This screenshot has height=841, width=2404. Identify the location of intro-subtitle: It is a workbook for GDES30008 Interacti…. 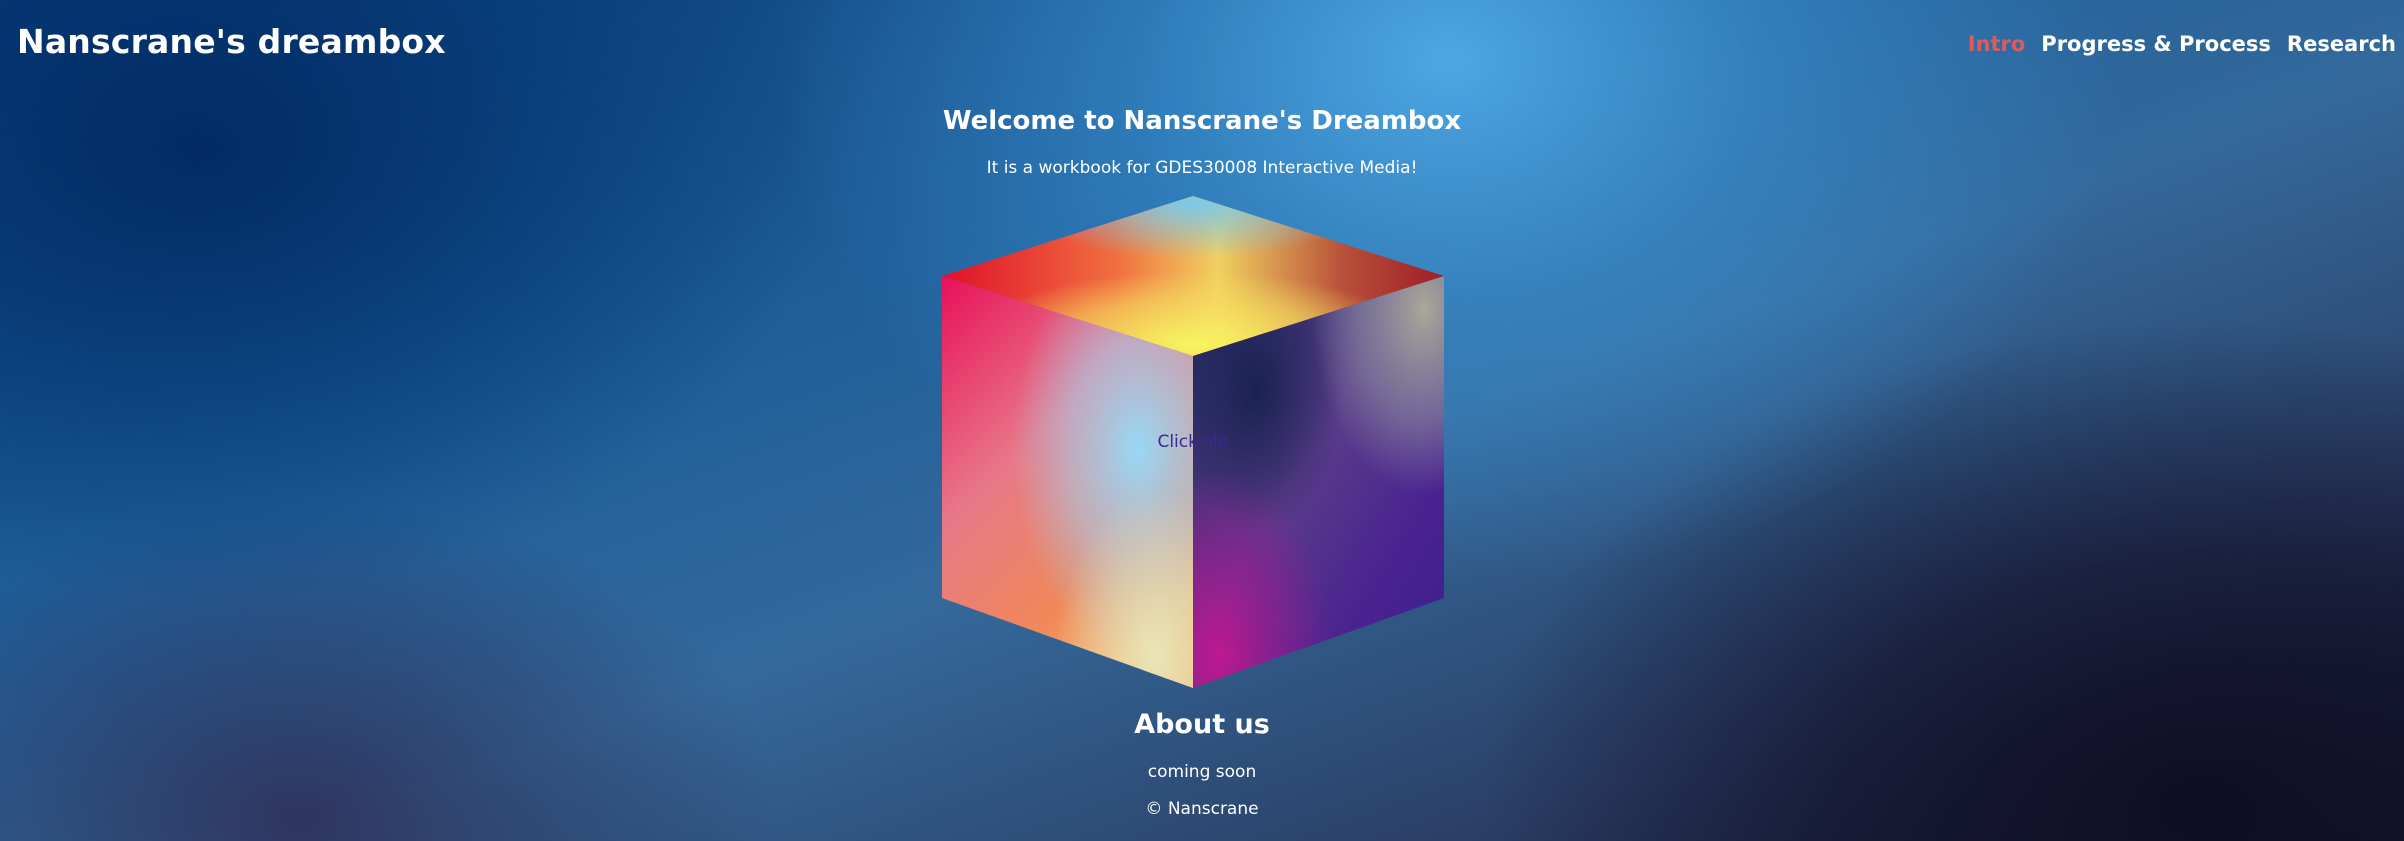
(1202, 168).